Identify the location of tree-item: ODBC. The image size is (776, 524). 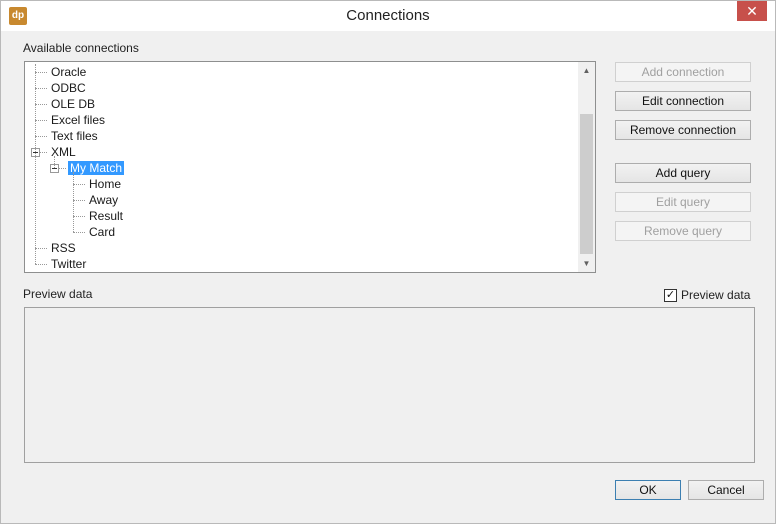
(68, 88).